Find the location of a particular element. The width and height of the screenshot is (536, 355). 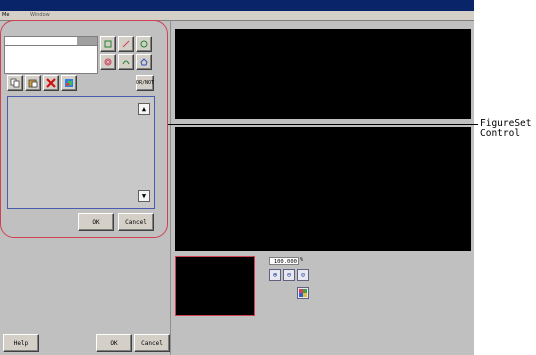

zoom-fit-icon: ⊙ is located at coordinates (303, 275).